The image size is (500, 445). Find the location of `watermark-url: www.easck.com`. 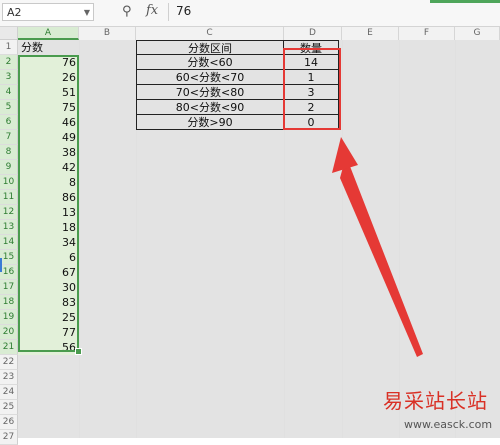

watermark-url: www.easck.com is located at coordinates (448, 424).